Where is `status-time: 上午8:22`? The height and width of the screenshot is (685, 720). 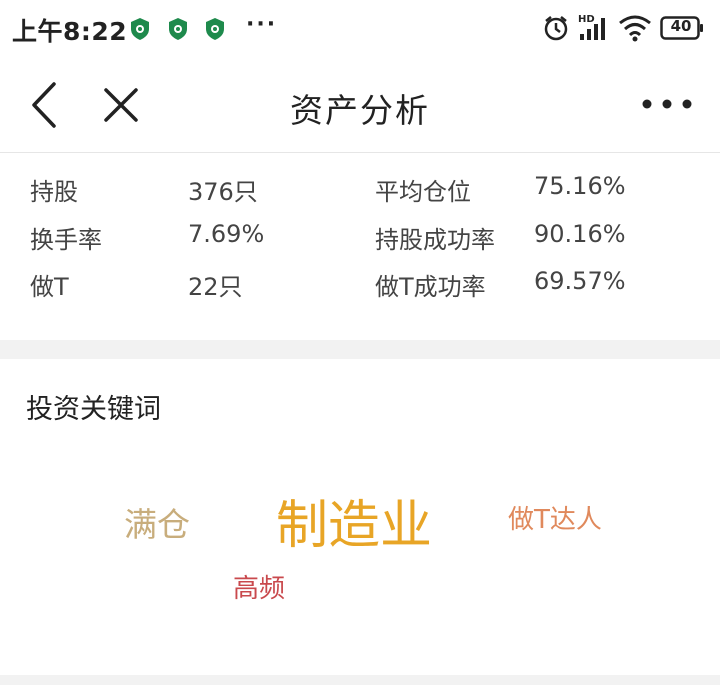 status-time: 上午8:22 is located at coordinates (70, 31).